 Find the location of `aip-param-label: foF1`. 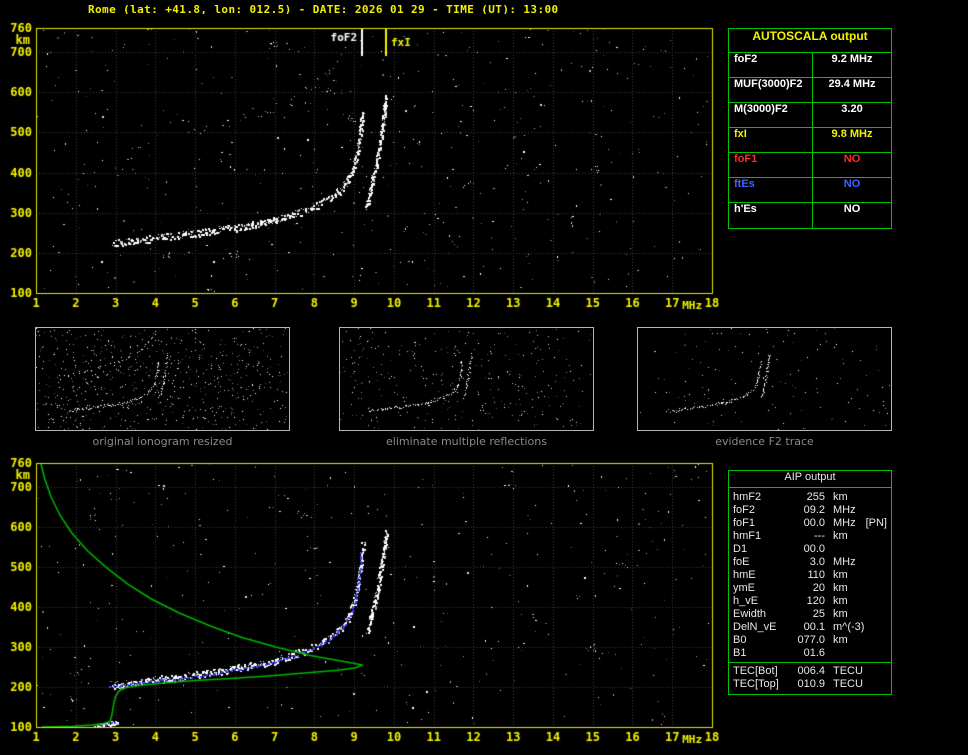

aip-param-label: foF1 is located at coordinates (744, 523).